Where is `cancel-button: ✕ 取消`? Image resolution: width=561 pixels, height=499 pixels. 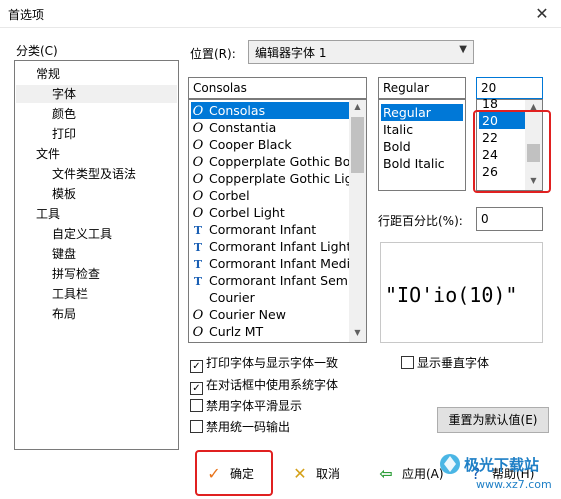 cancel-button: ✕ 取消 is located at coordinates (315, 474).